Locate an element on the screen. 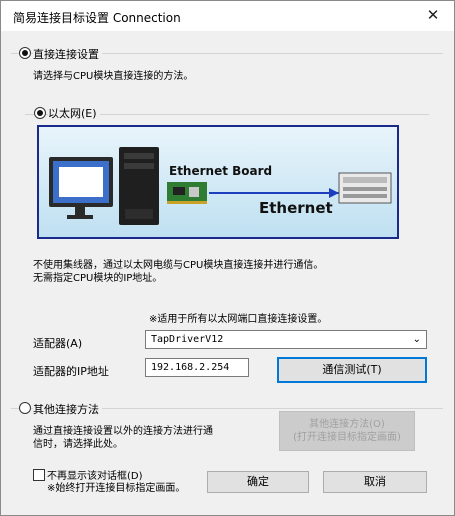 The width and height of the screenshot is (455, 516). other-connection-label: 其他连接方法 is located at coordinates (67, 409).